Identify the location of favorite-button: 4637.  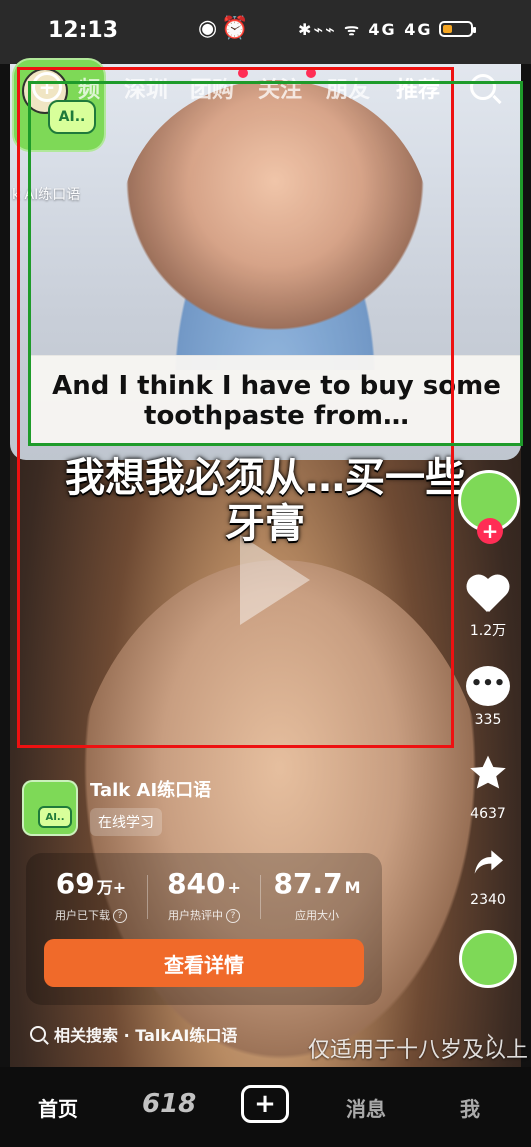
(488, 787).